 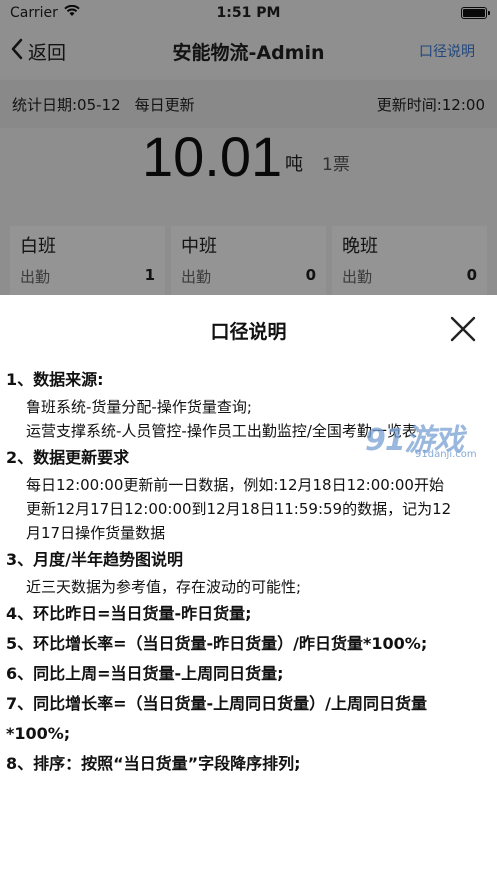 What do you see at coordinates (94, 559) in the screenshot?
I see `section-title: 3、月度/半年趋势图说明` at bounding box center [94, 559].